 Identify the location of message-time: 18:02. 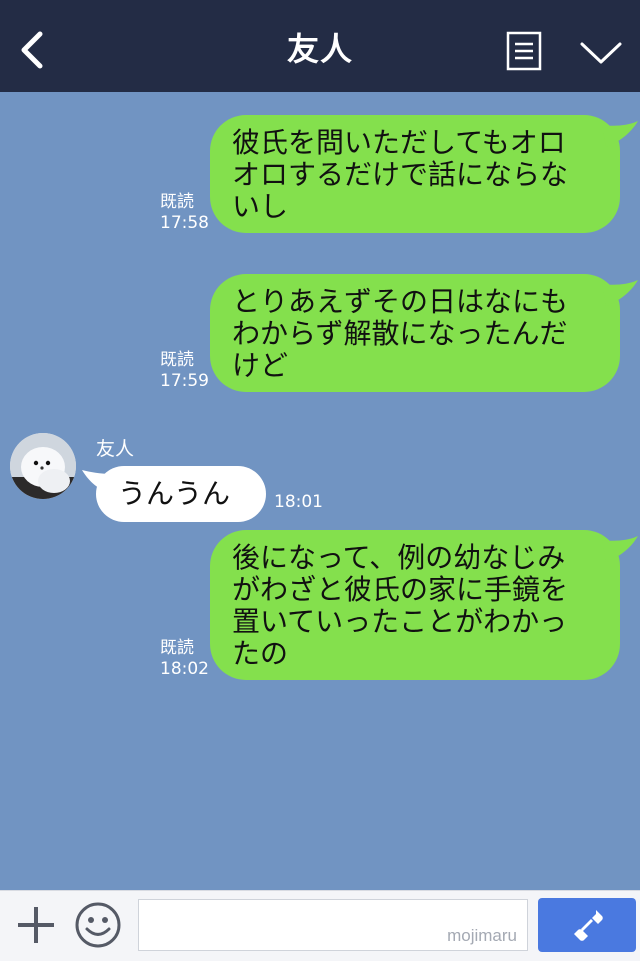
(184, 669).